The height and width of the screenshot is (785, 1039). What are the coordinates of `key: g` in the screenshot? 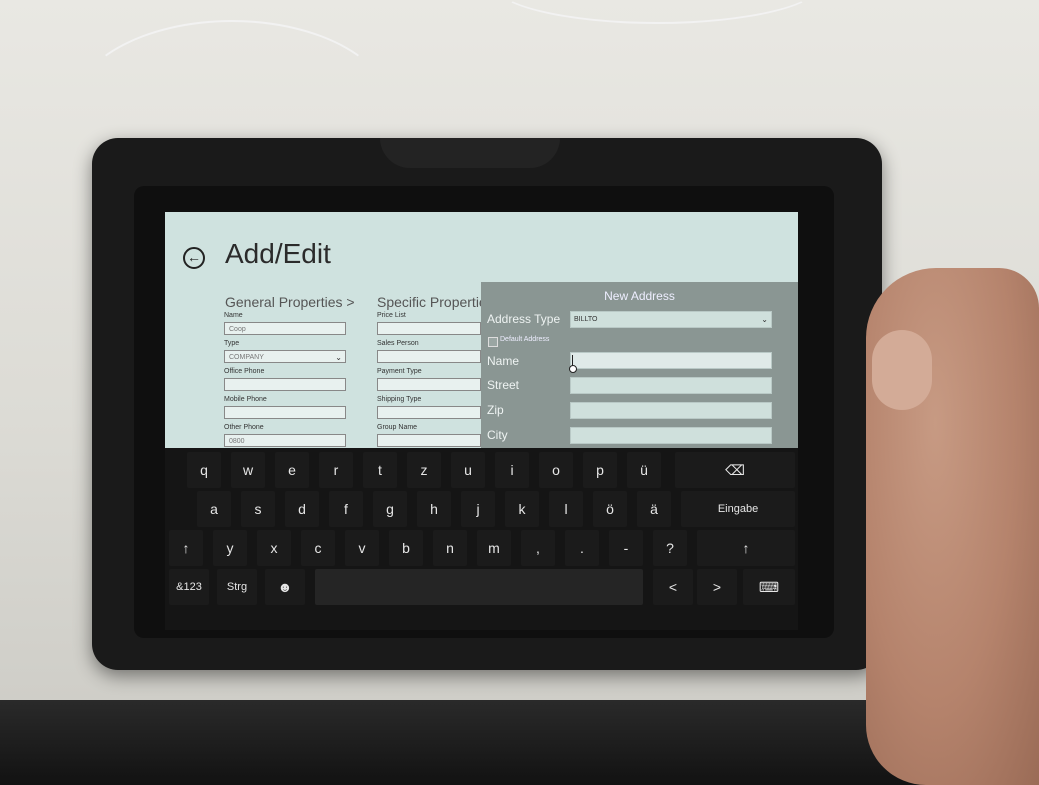 It's located at (390, 509).